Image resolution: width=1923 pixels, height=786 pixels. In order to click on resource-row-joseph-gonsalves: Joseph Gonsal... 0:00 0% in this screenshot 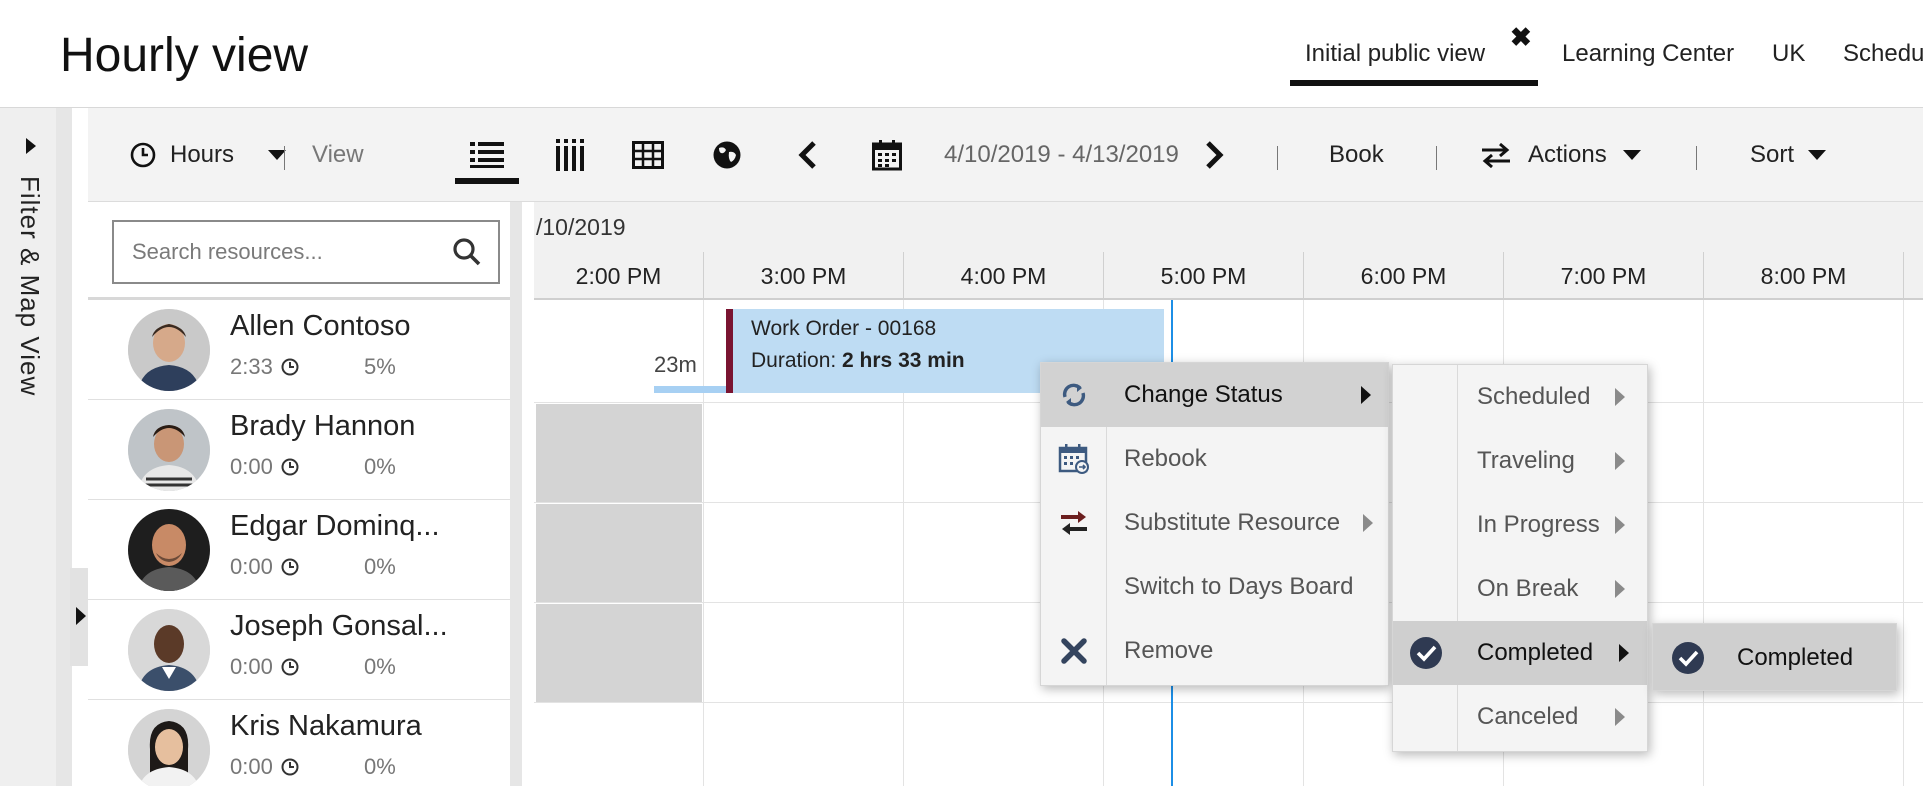, I will do `click(299, 650)`.